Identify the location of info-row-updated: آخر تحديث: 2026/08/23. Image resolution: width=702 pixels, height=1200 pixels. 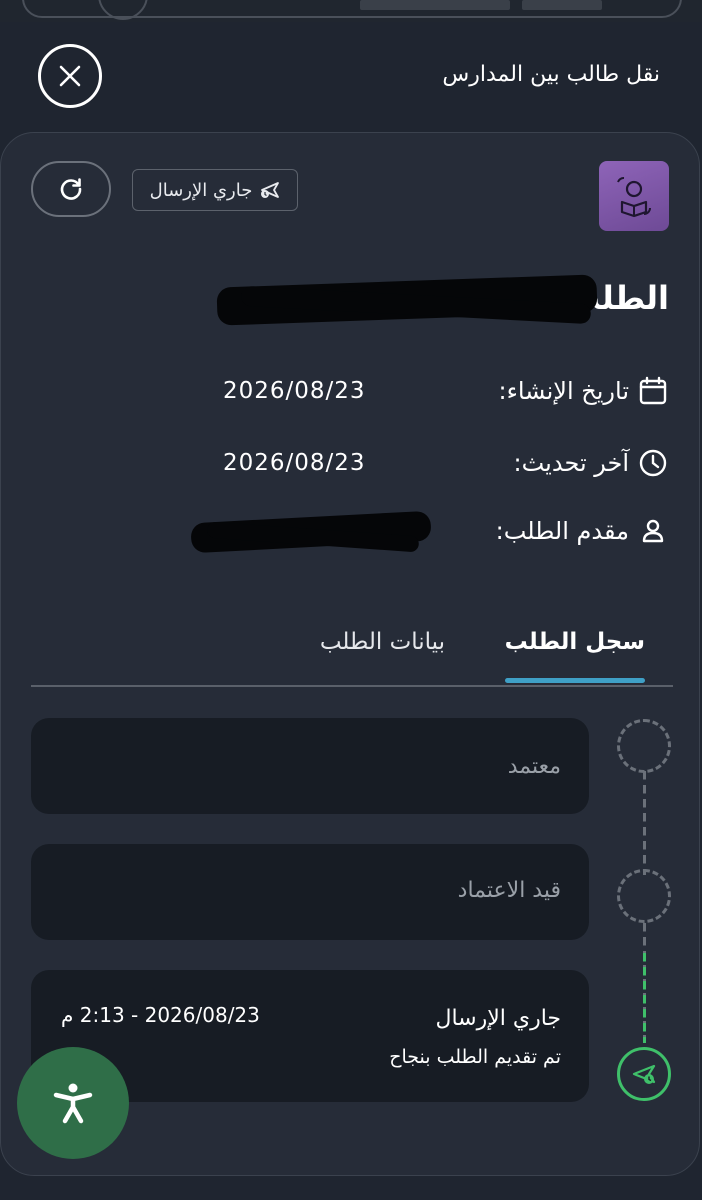
(349, 463).